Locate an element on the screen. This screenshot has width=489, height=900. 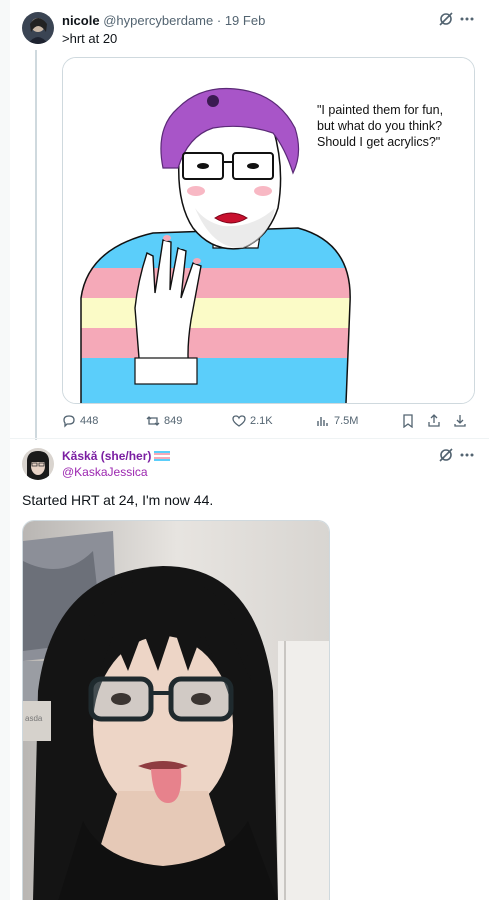
download-icon is located at coordinates (460, 421).